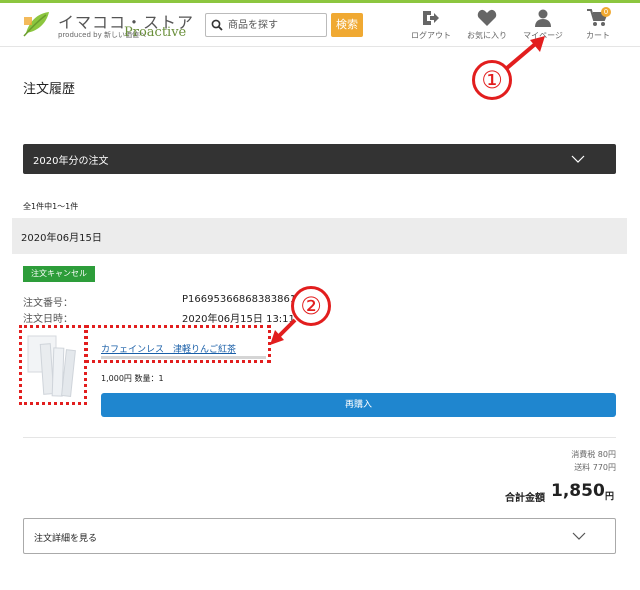 The image size is (640, 590). I want to click on nav-logout-label: ログアウト, so click(431, 35).